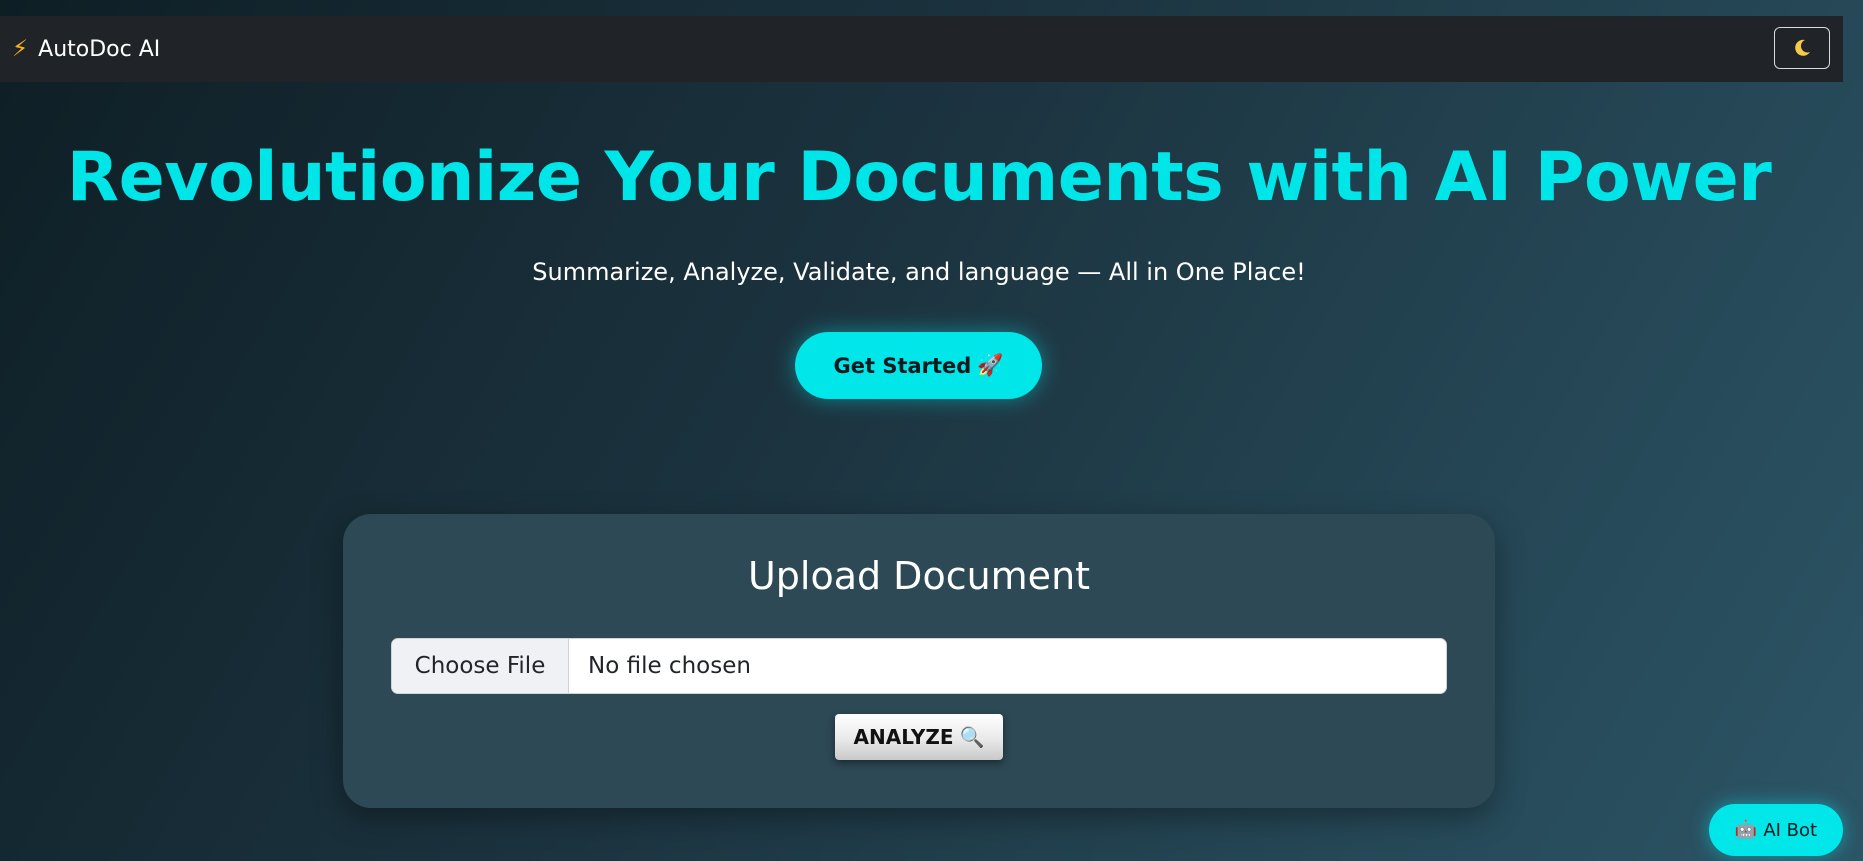 The height and width of the screenshot is (861, 1863). I want to click on moon-icon, so click(1802, 48).